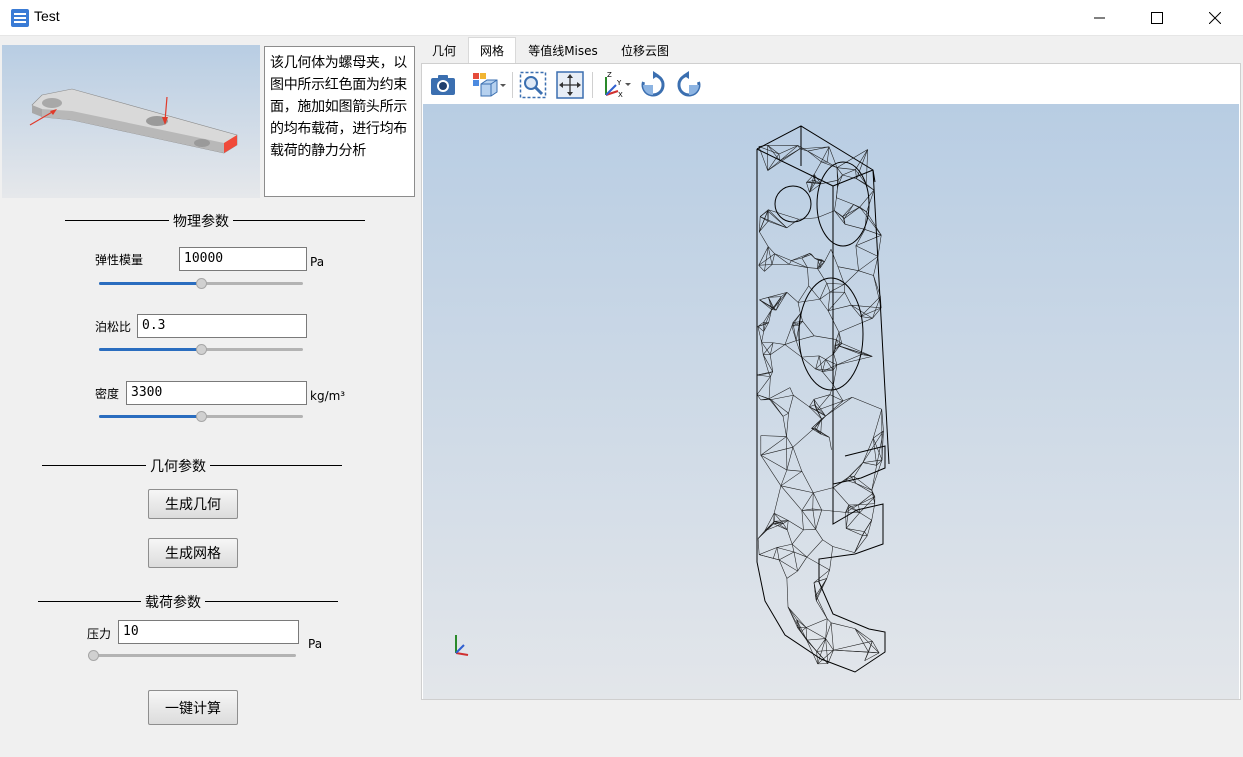  I want to click on compute-button: 一键计算, so click(193, 707).